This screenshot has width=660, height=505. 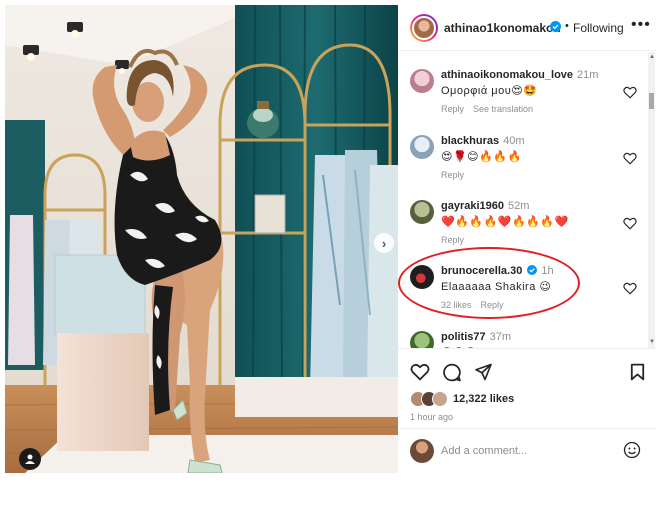 What do you see at coordinates (507, 75) in the screenshot?
I see `comment-username: athinaoikonomakou_love` at bounding box center [507, 75].